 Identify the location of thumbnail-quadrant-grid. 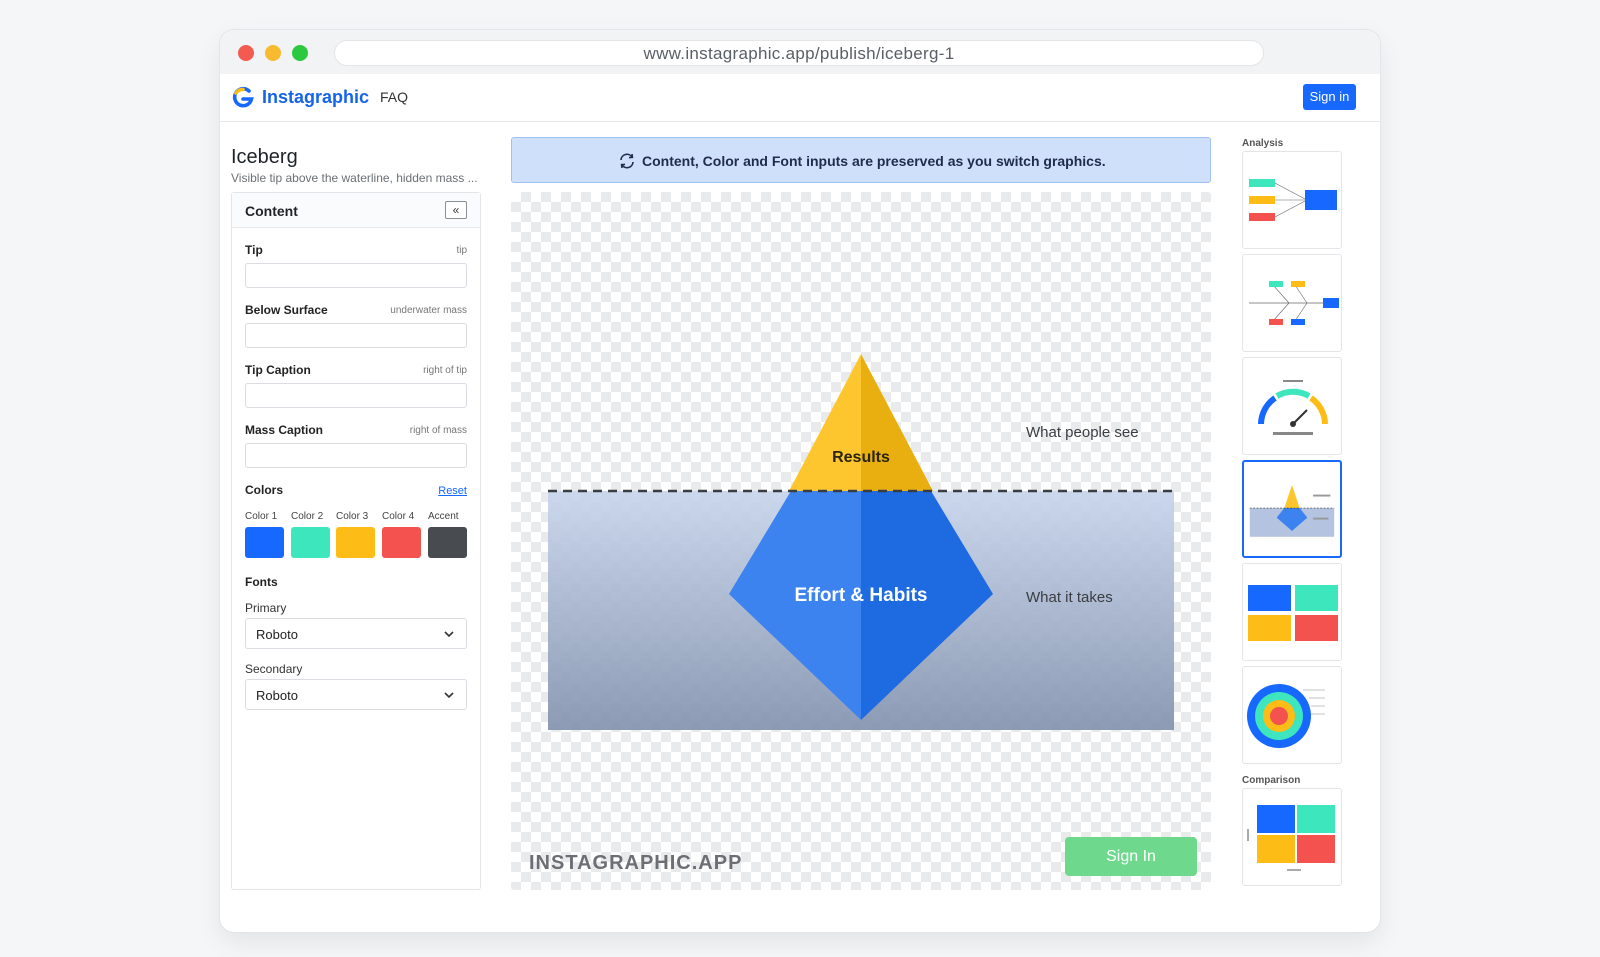
(1292, 612).